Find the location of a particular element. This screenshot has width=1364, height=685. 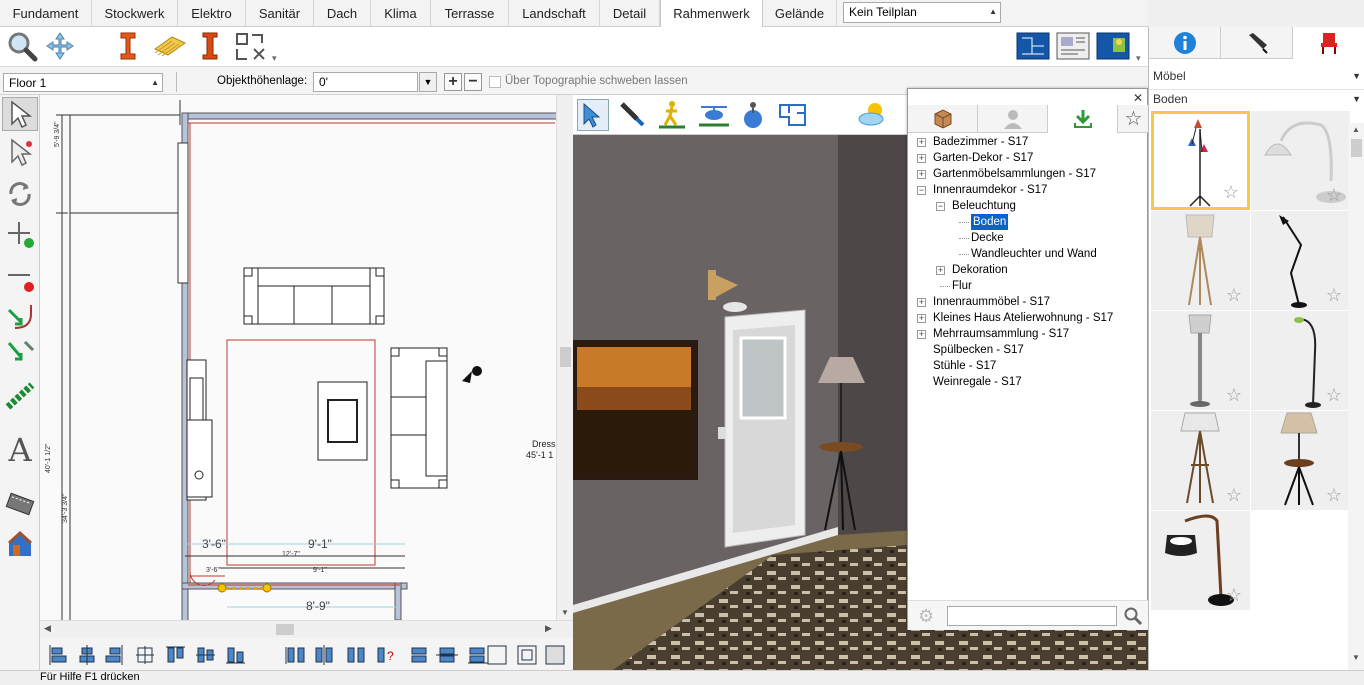

library-vscroll-thumb is located at coordinates (1356, 148).